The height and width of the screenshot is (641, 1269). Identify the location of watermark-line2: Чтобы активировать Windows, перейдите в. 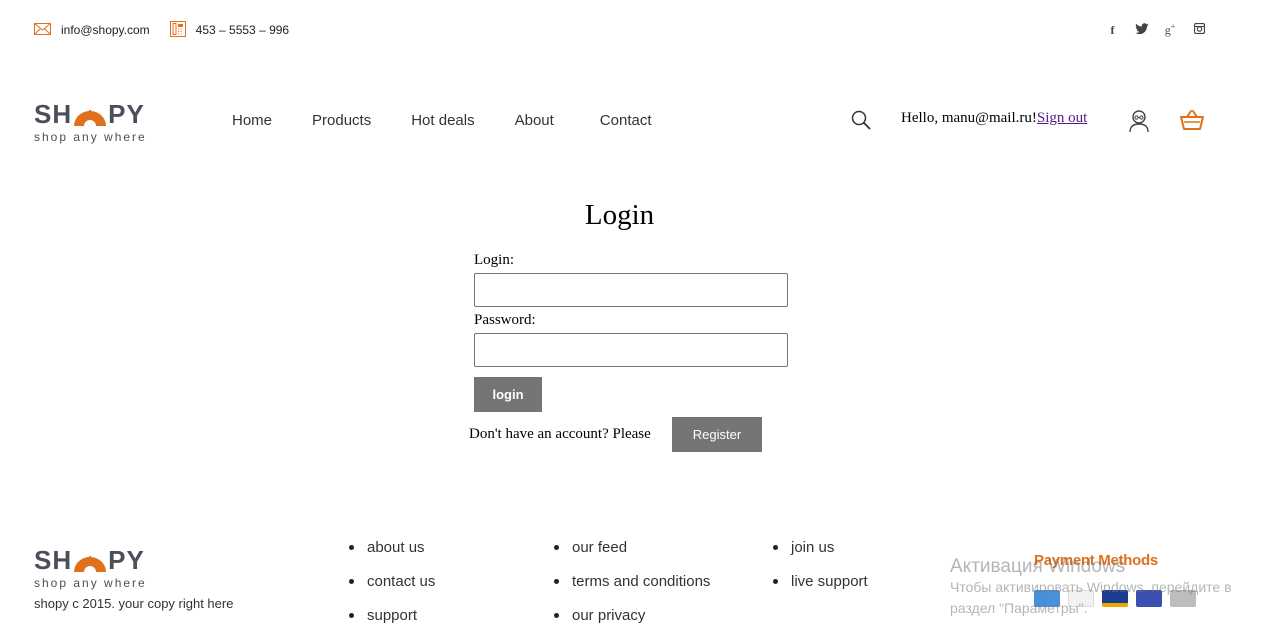
(1091, 587).